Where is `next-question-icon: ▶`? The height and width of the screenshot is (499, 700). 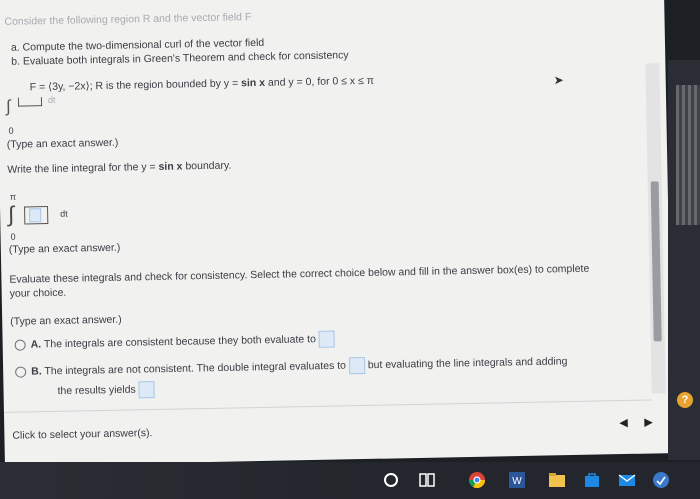 next-question-icon: ▶ is located at coordinates (648, 421).